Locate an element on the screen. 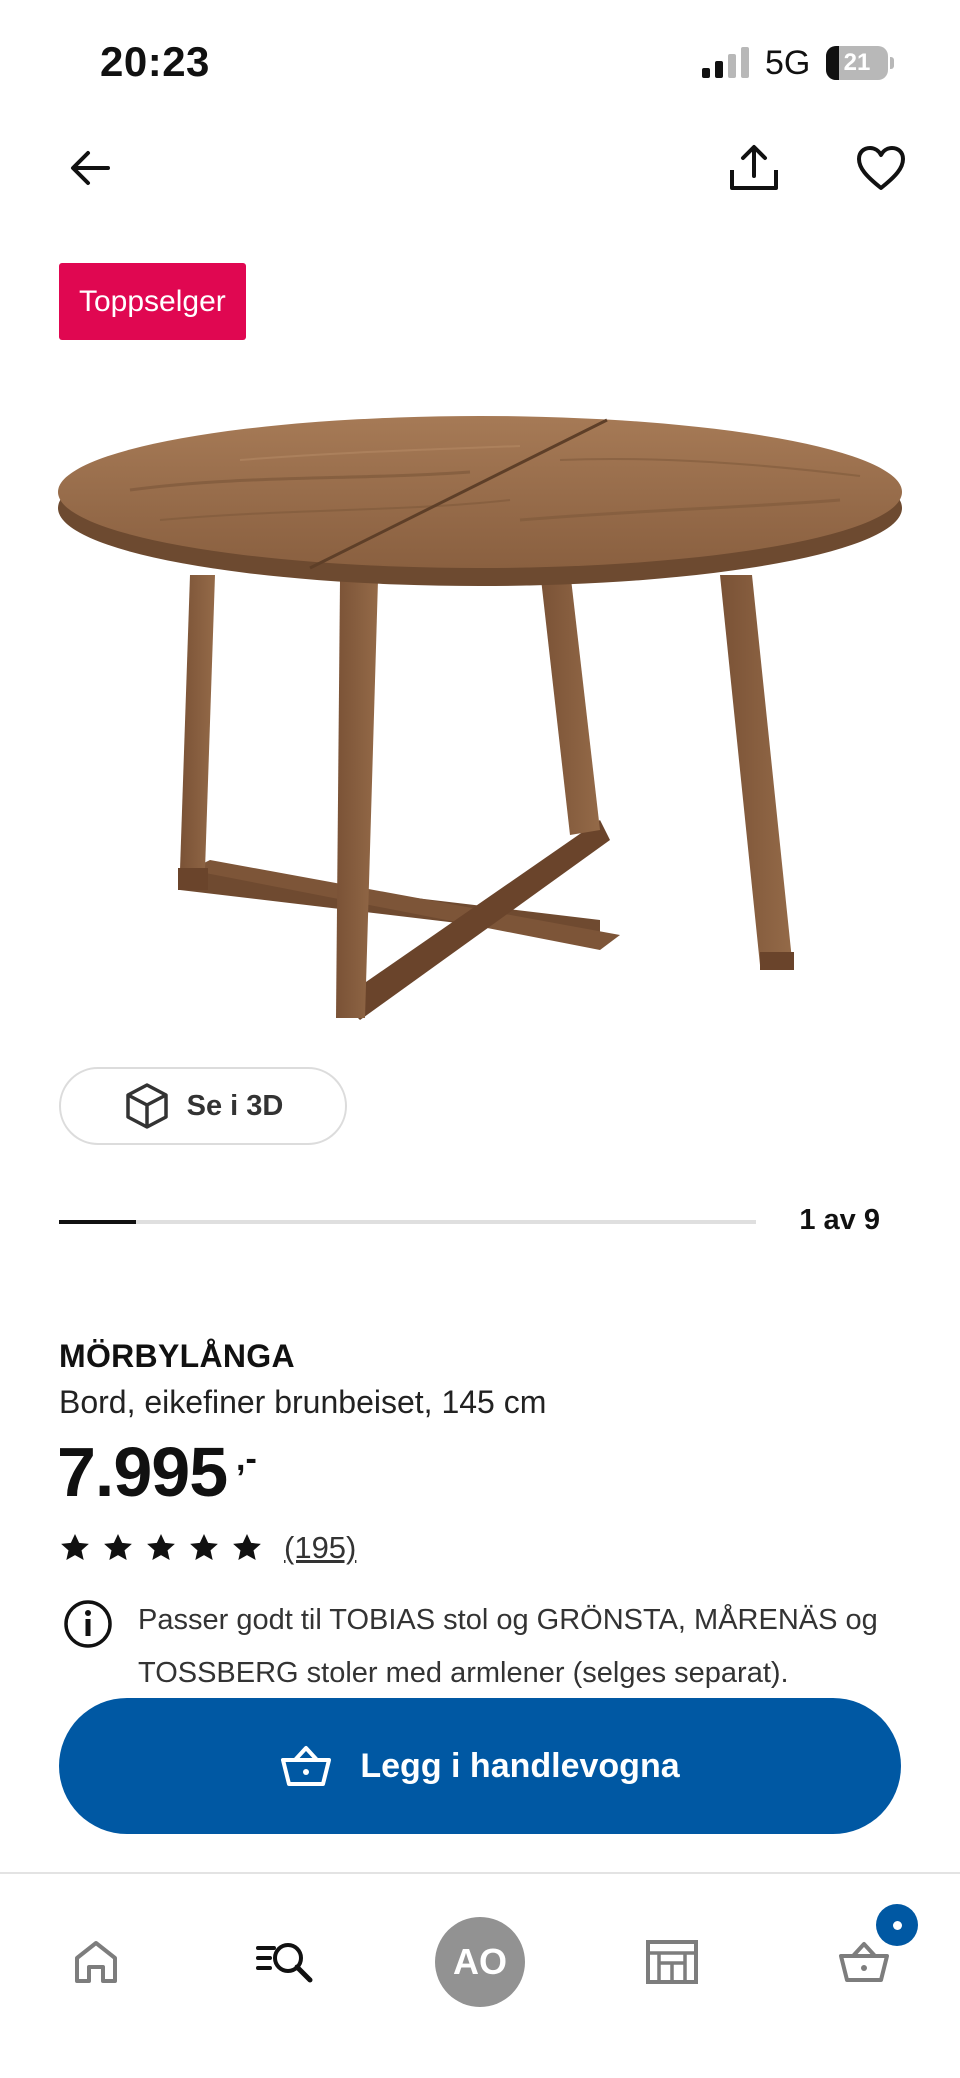  rating: (195) is located at coordinates (207, 1548).